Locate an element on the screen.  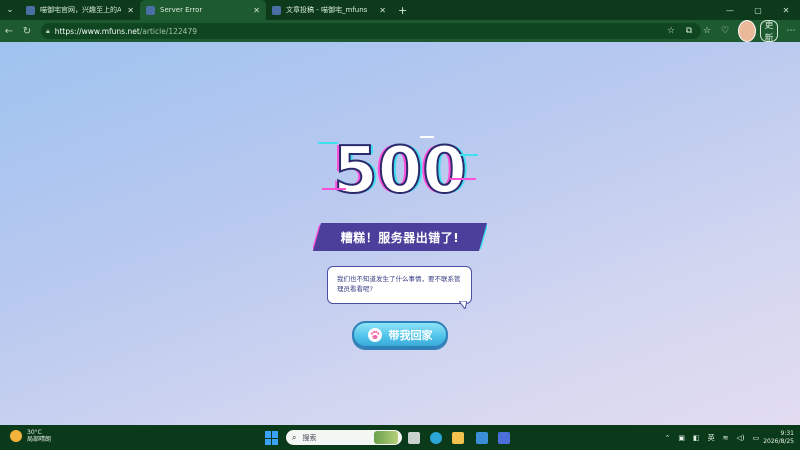
ime-indicator: 英 is located at coordinates (711, 438).